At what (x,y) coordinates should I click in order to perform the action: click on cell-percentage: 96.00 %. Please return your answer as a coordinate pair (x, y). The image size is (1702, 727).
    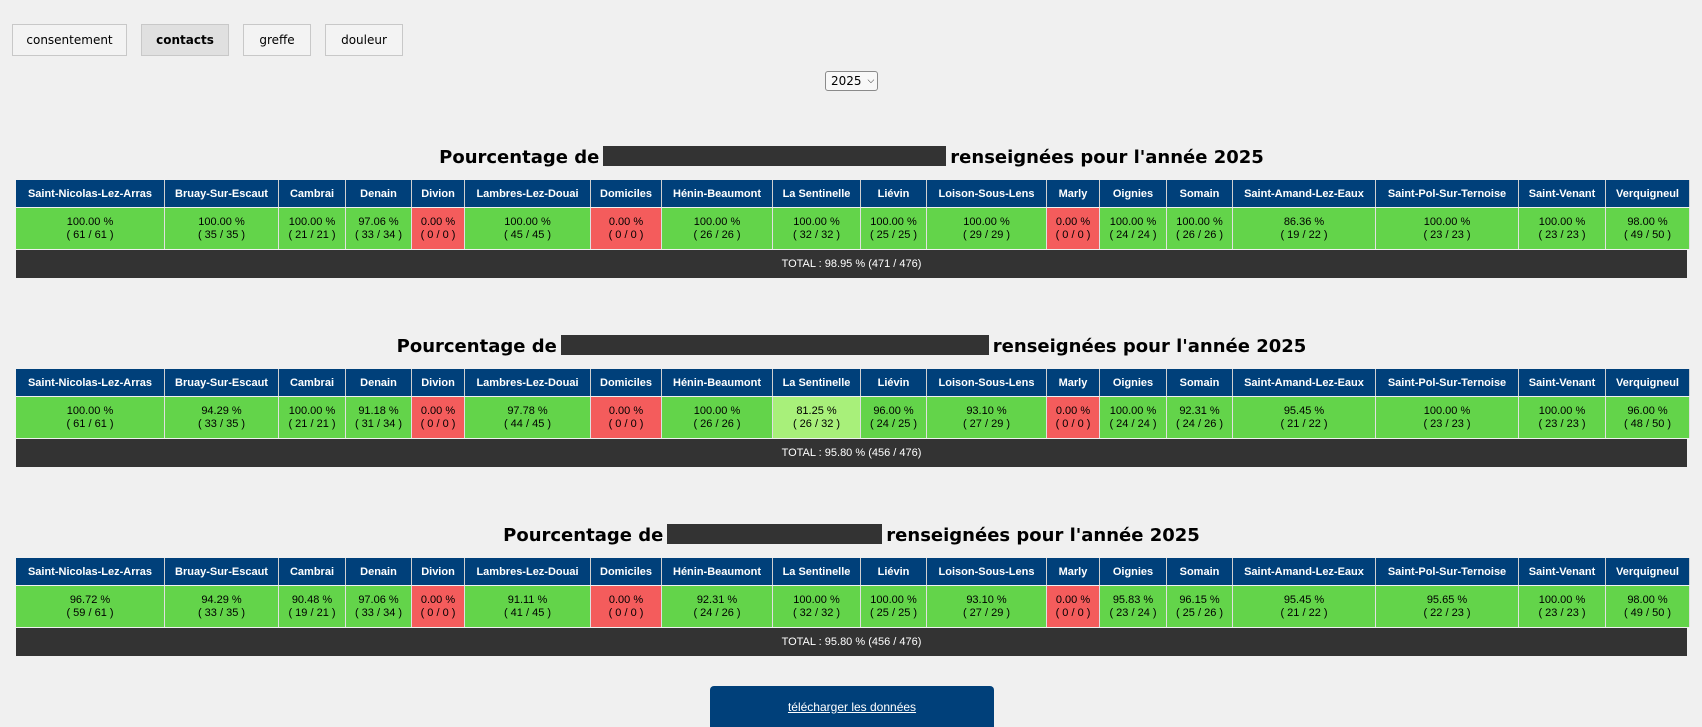
    Looking at the image, I should click on (1647, 410).